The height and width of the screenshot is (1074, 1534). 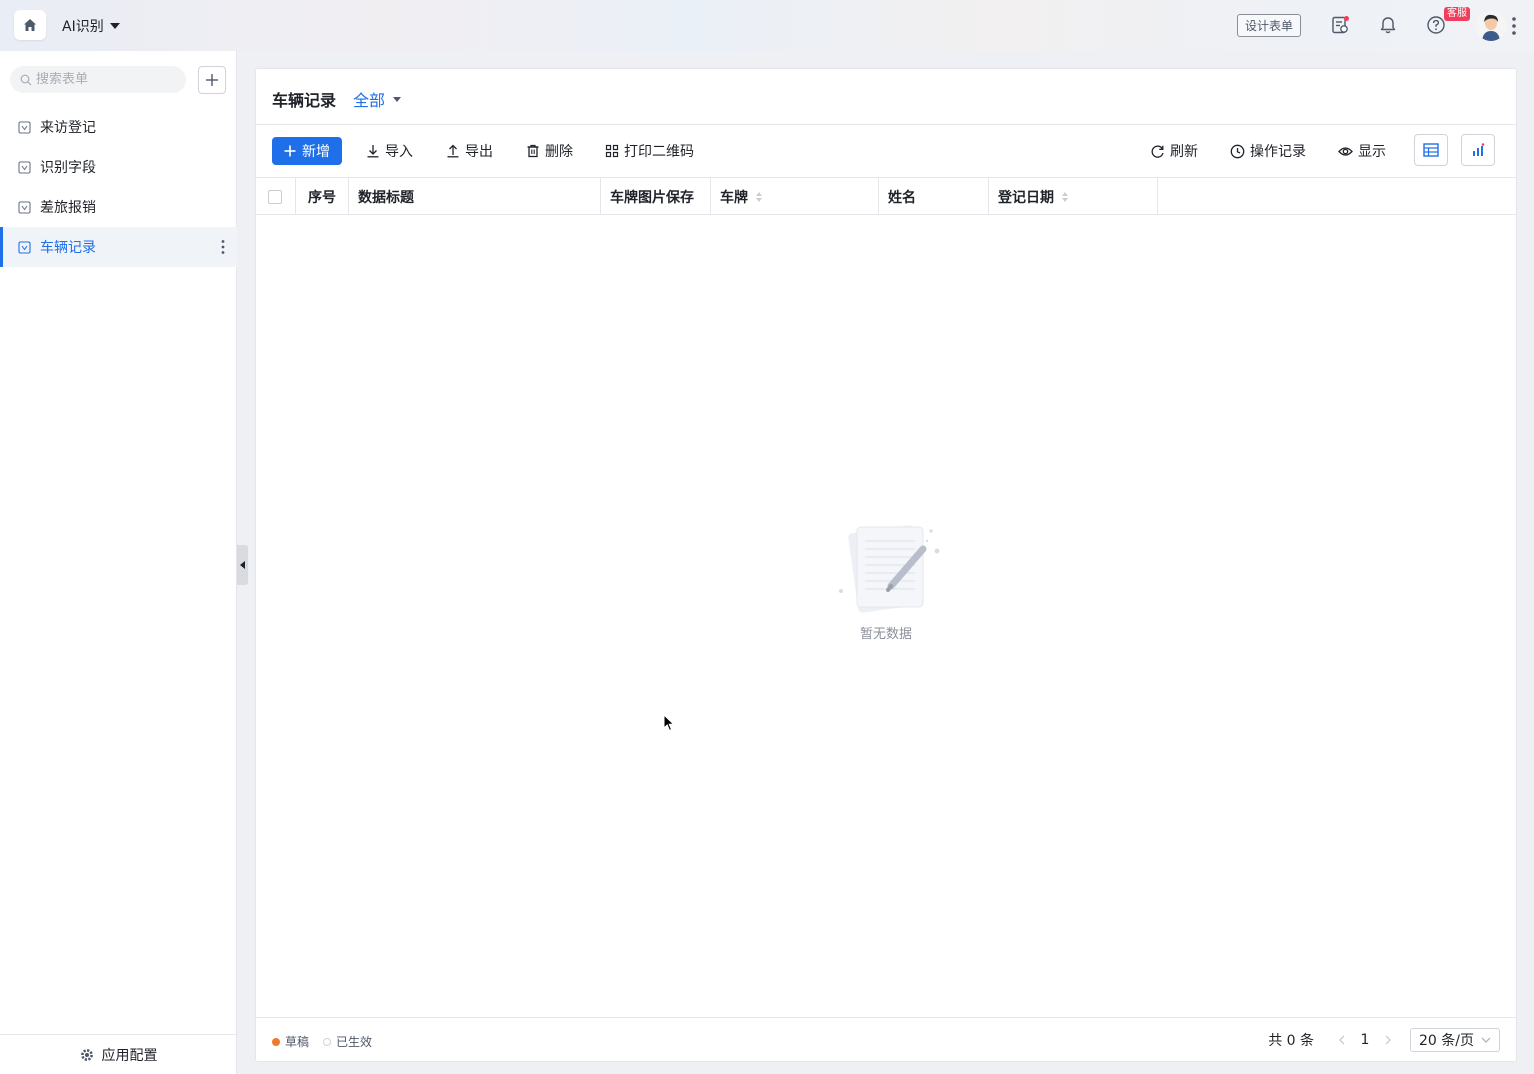 I want to click on delete-button: 删除, so click(x=549, y=151).